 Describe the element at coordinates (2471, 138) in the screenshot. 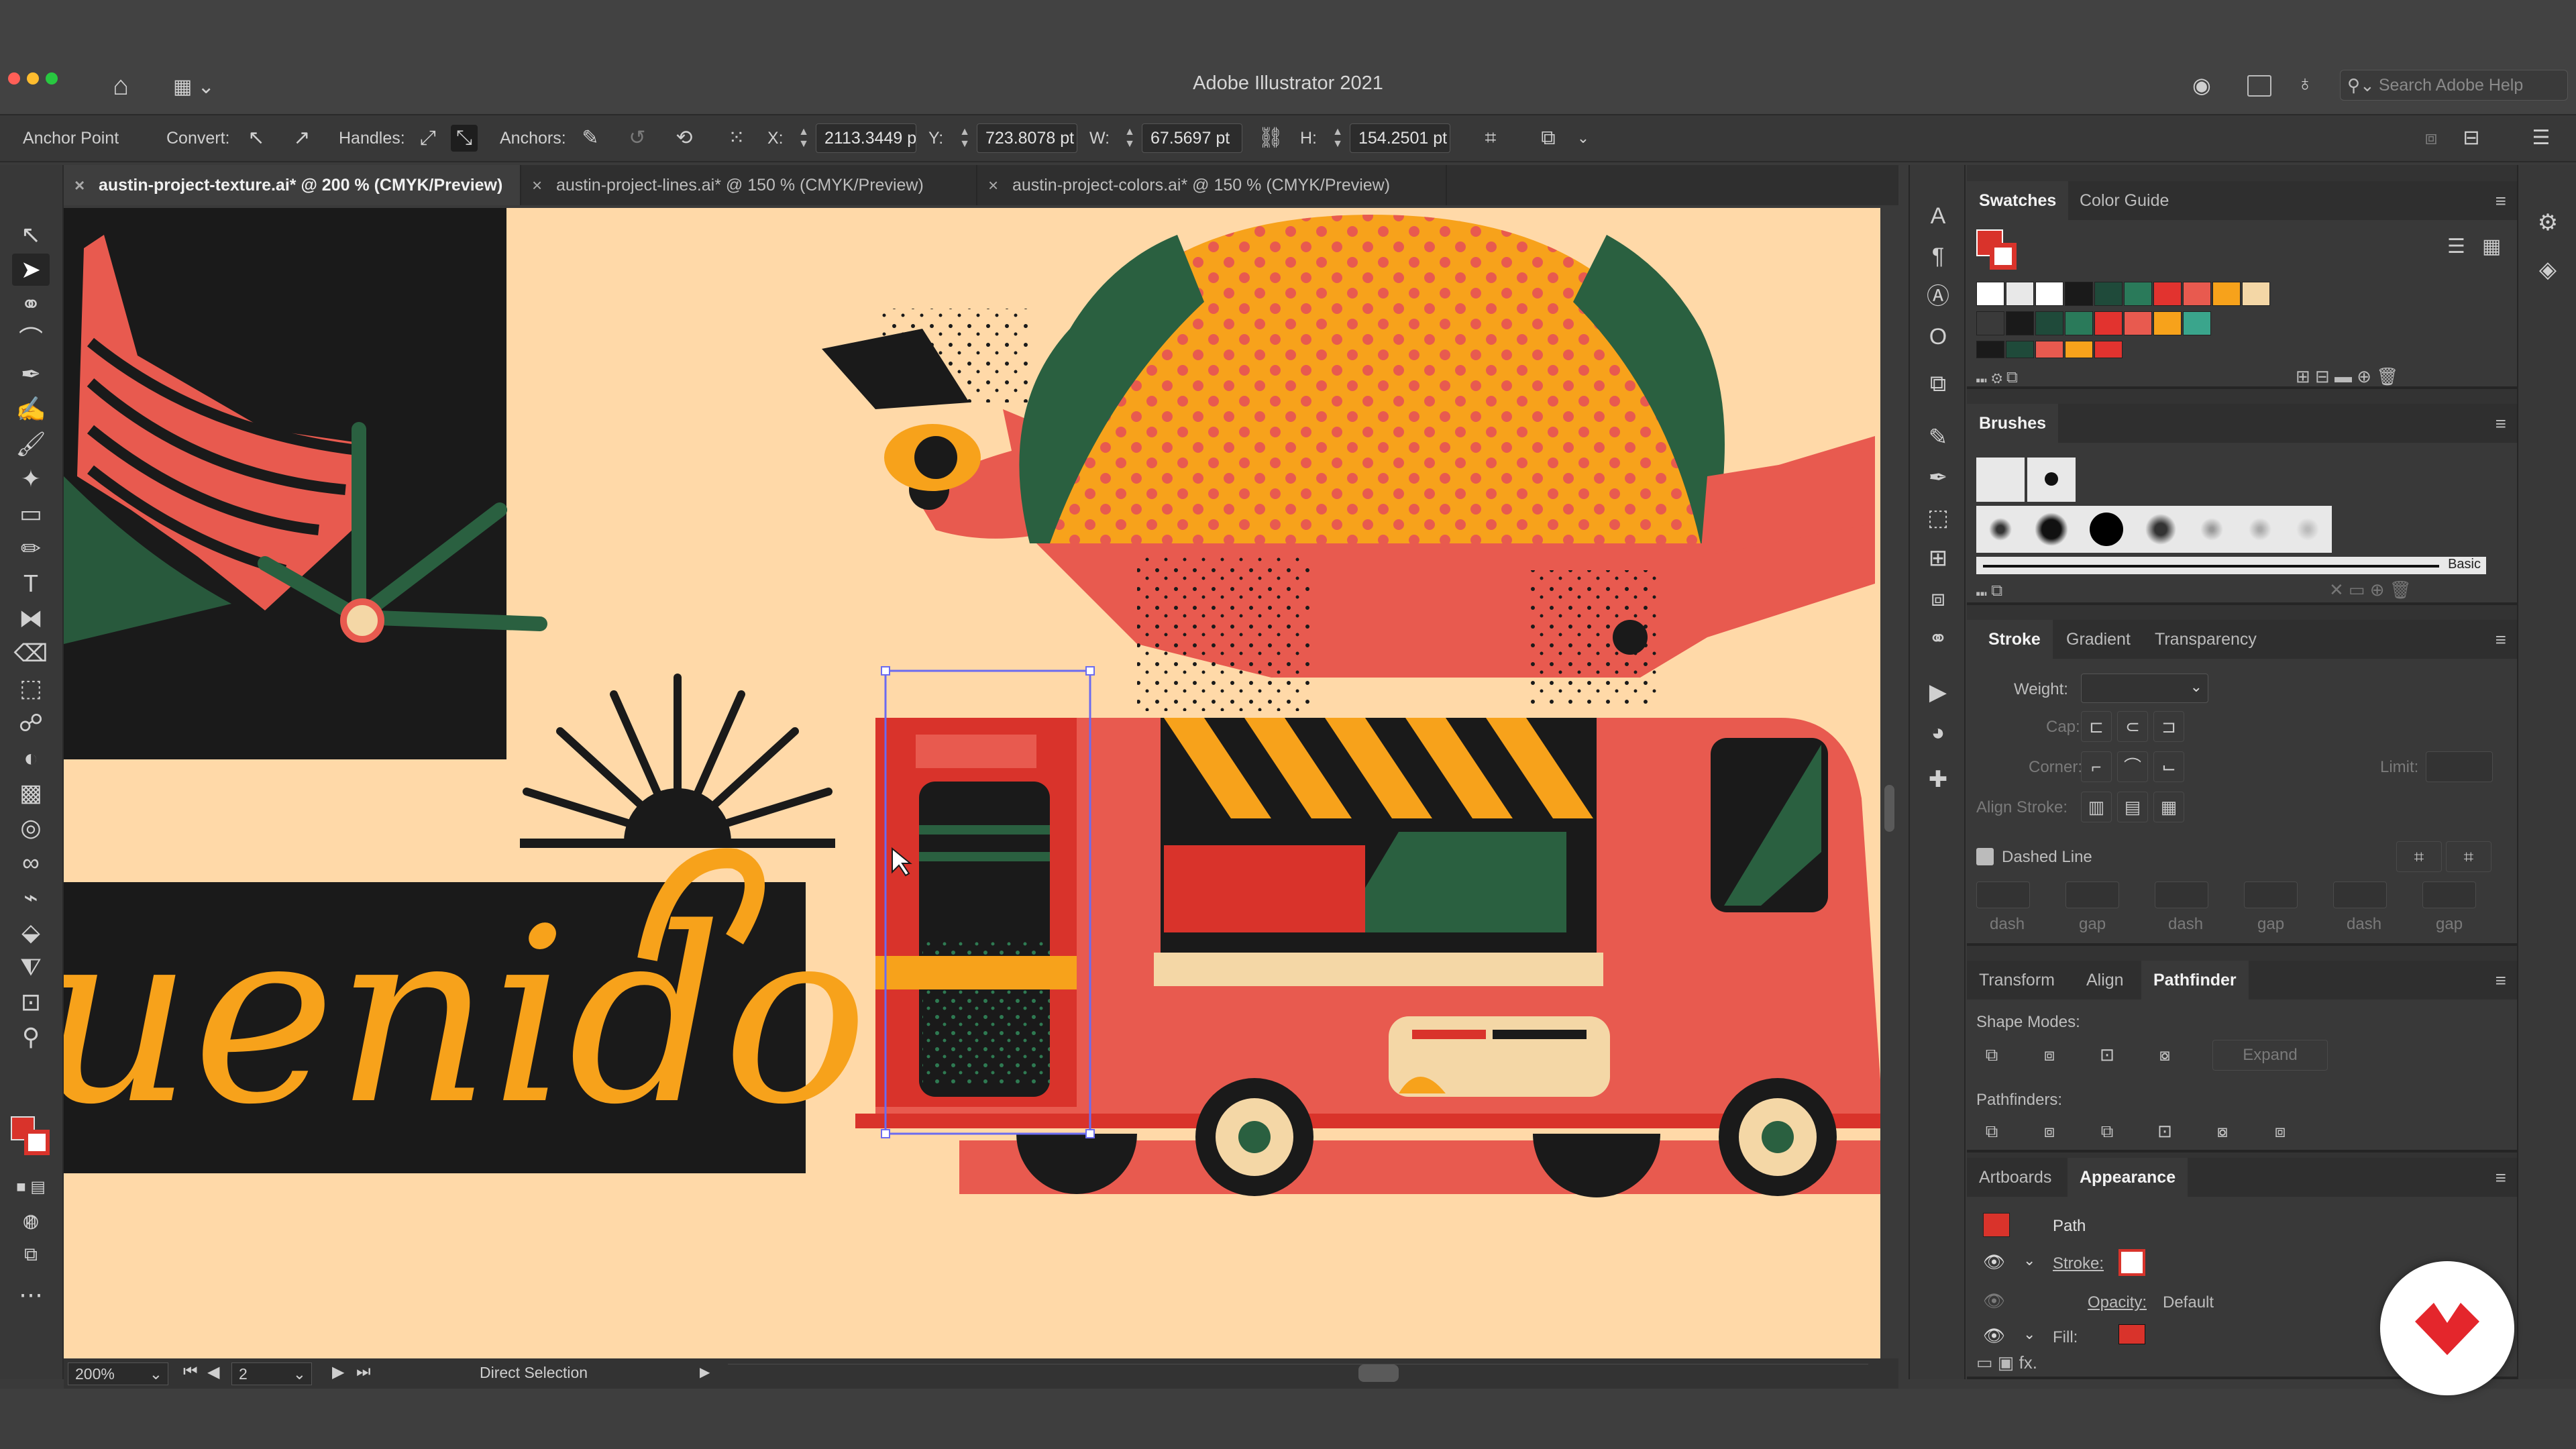

I see `align-options-icon: ⊟` at that location.